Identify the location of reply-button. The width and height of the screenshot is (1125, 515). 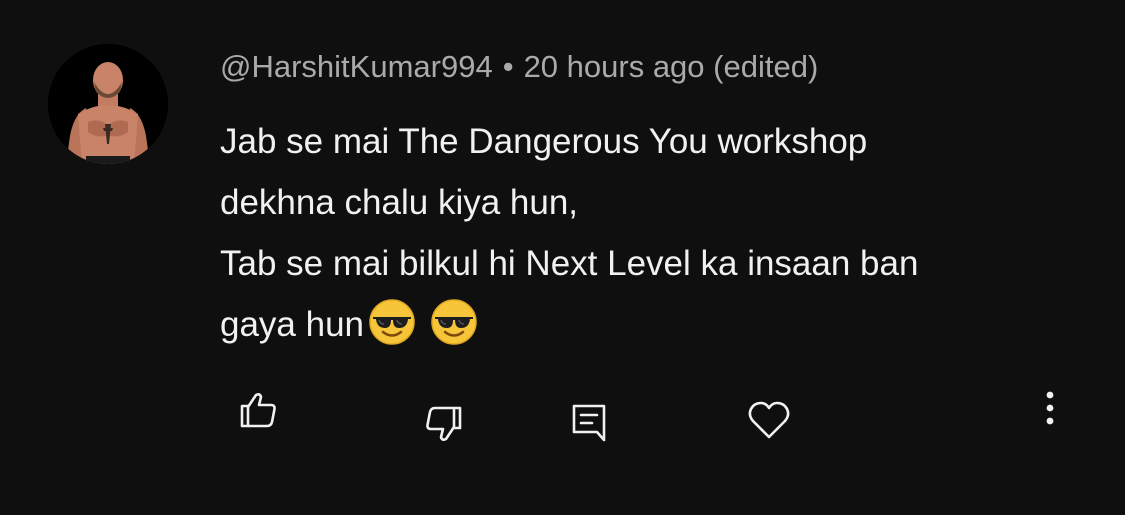
(589, 422).